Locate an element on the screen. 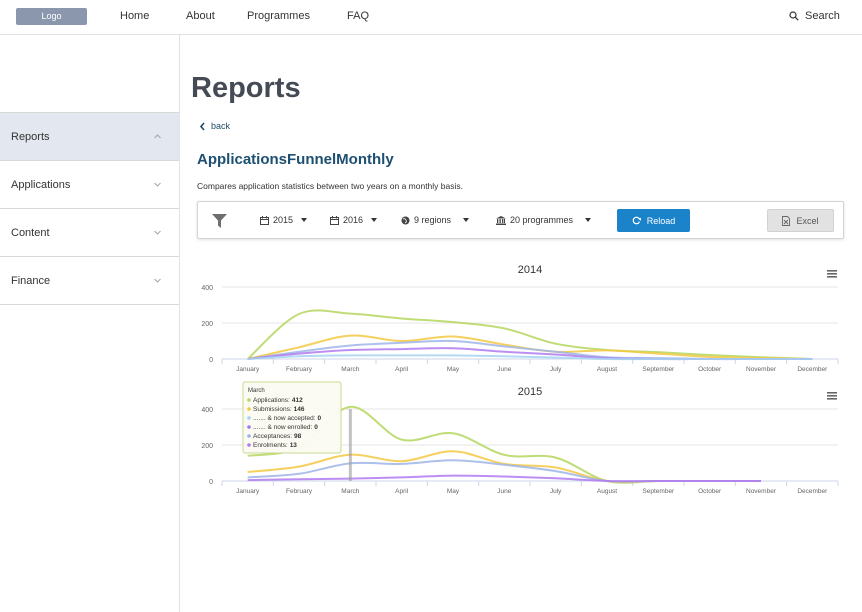  tooltip-label: ....... & now accepted: is located at coordinates (284, 418).